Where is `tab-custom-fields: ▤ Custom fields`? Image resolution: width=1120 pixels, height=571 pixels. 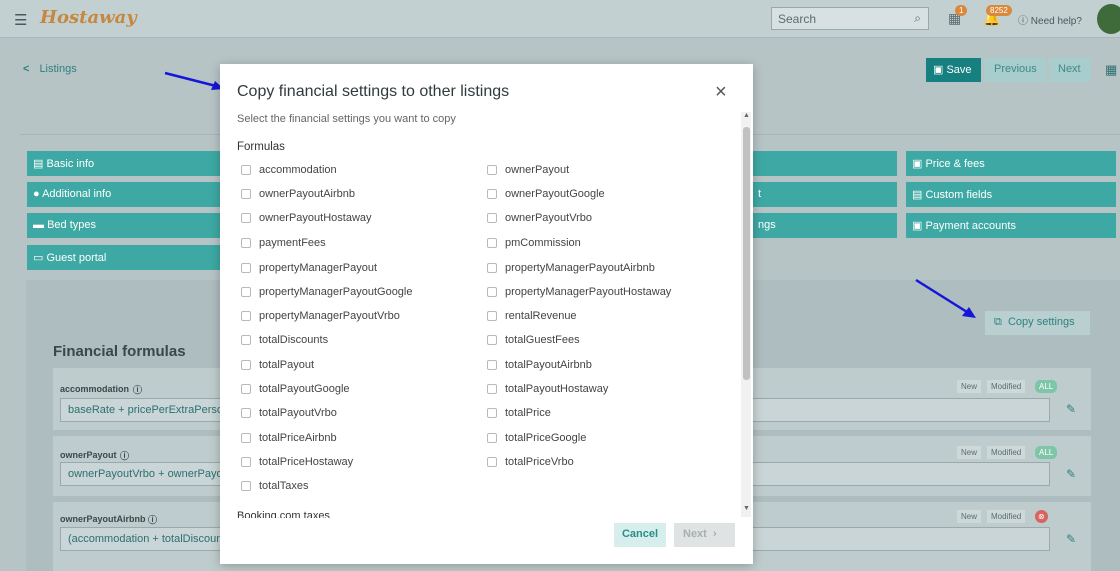
tab-custom-fields: ▤ Custom fields is located at coordinates (1011, 194).